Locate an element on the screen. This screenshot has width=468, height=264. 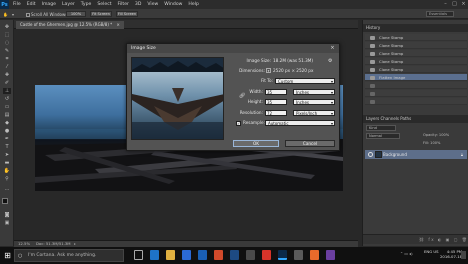
close-icon: × is located at coordinates (463, 4).